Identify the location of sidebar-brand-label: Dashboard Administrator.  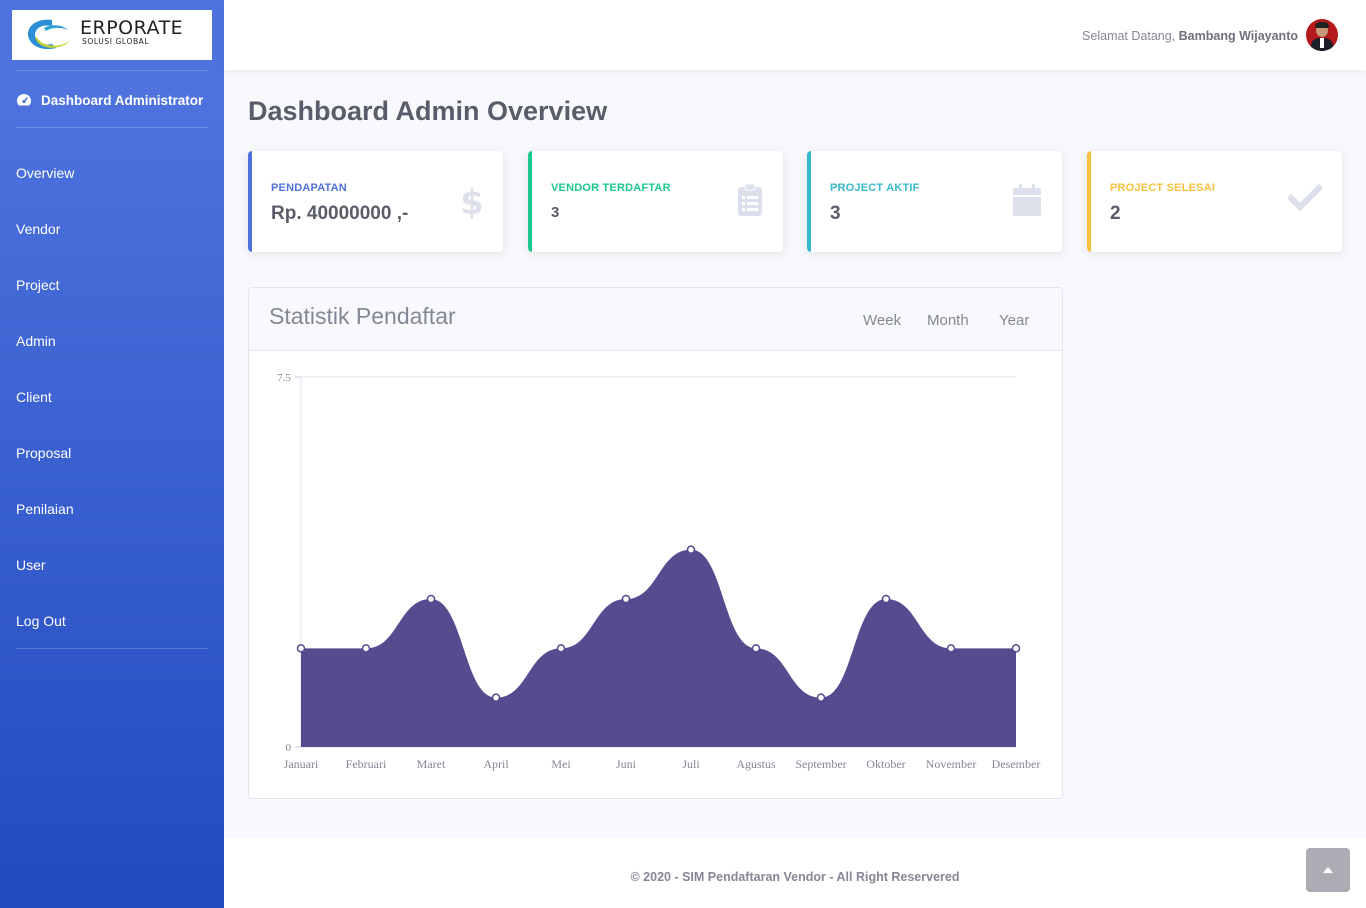
(122, 100).